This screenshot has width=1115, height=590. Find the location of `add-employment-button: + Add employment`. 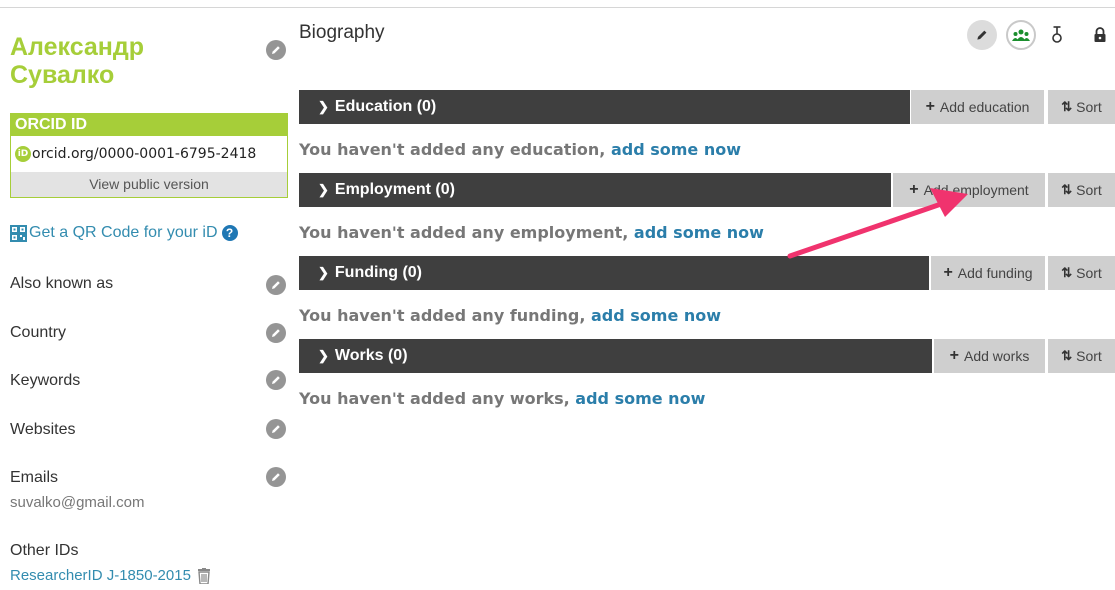

add-employment-button: + Add employment is located at coordinates (969, 190).